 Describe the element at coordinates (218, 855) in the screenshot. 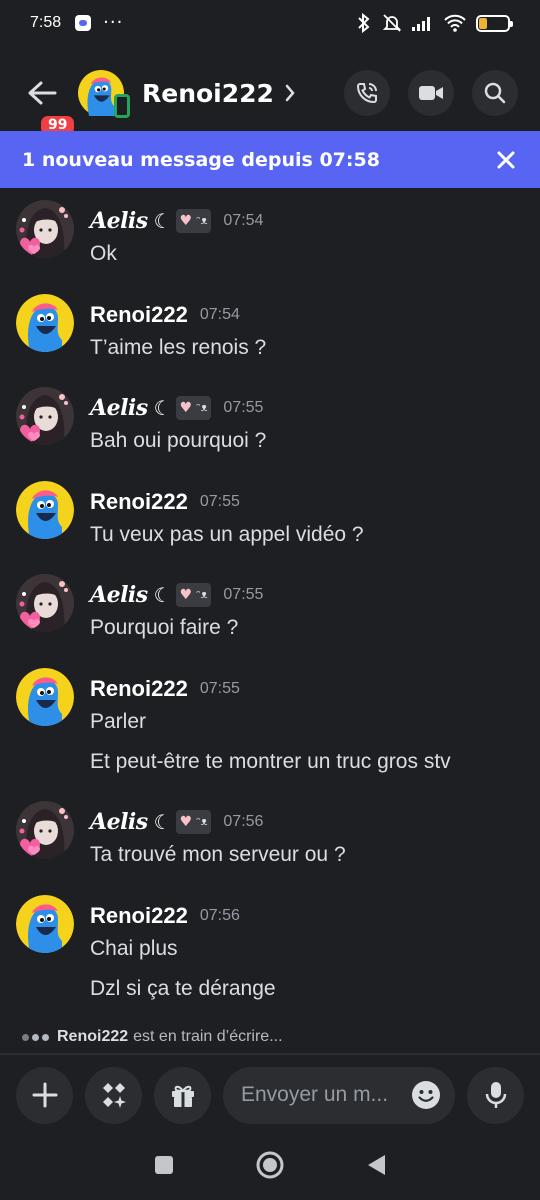

I see `message-text: Ta trouvé mon serveur ou ?` at that location.